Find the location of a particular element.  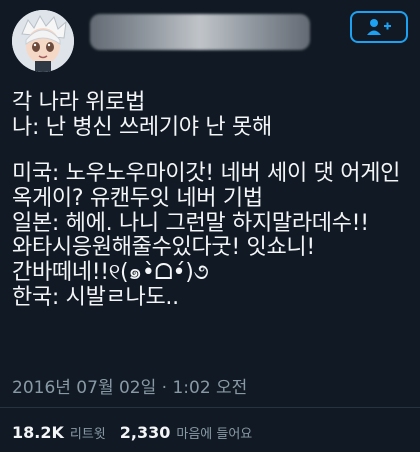

anime-avatar-icon is located at coordinates (43, 41).